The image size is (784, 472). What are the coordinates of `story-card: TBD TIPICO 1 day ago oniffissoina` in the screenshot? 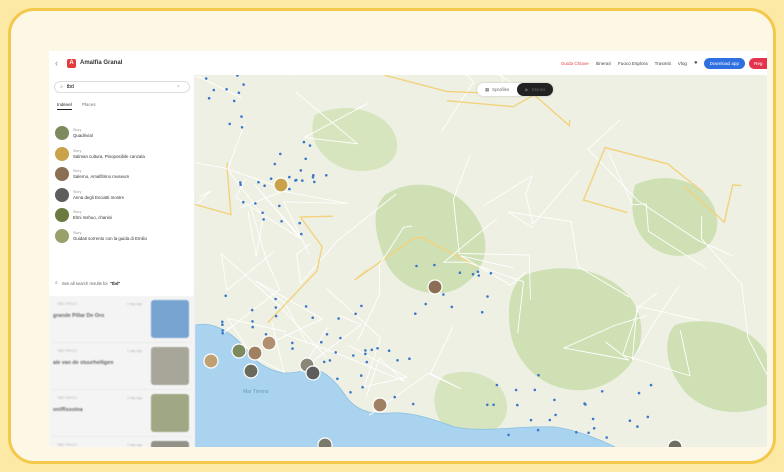 It's located at (122, 413).